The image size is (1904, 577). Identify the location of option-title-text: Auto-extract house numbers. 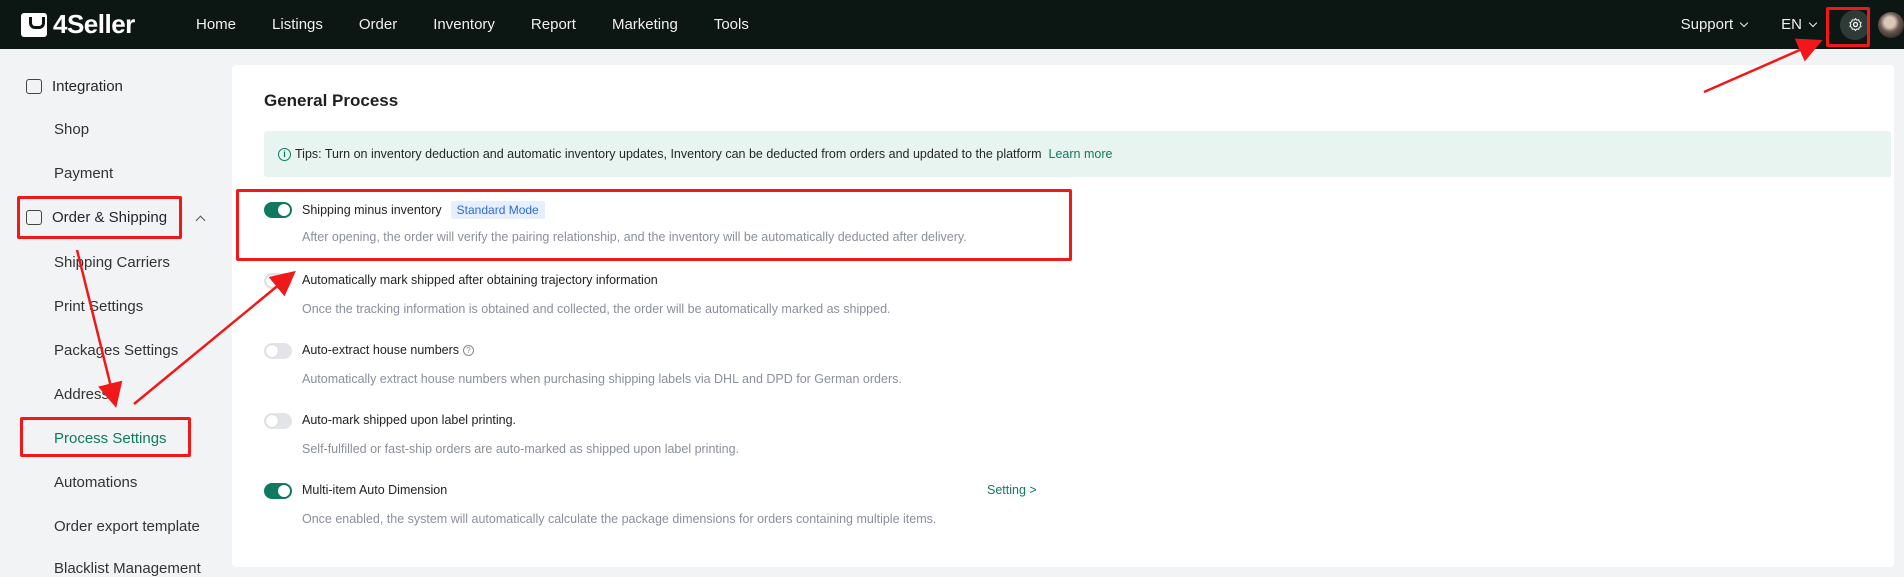
(381, 350).